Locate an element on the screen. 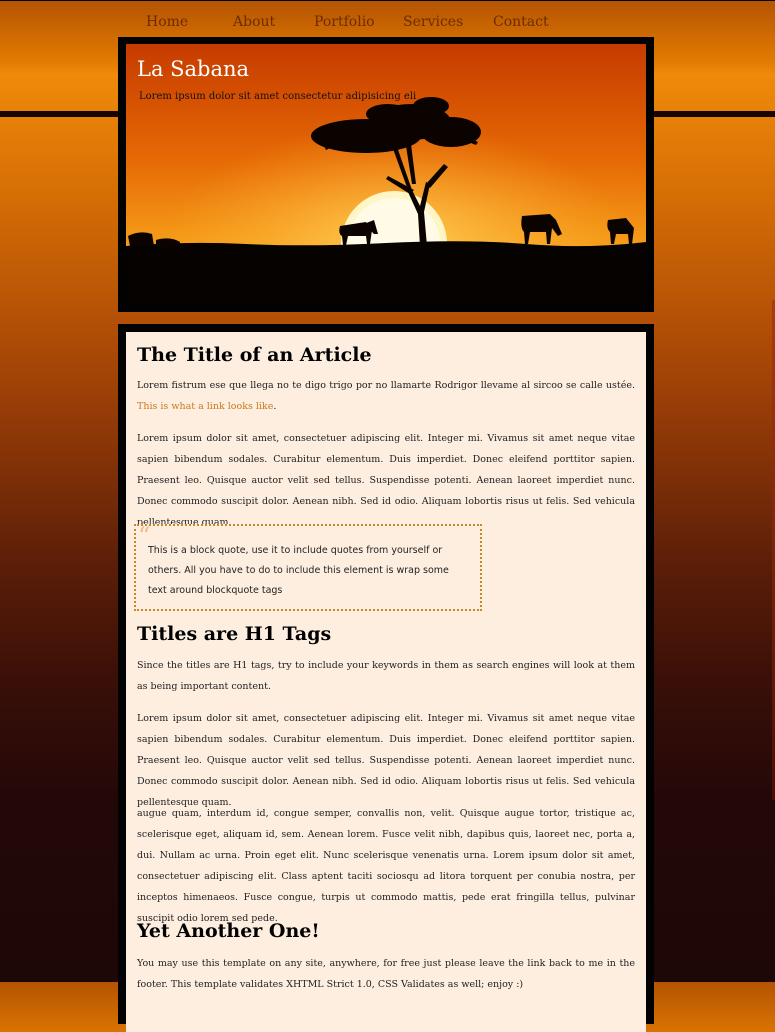  nav-contact-link: Contact is located at coordinates (521, 22).